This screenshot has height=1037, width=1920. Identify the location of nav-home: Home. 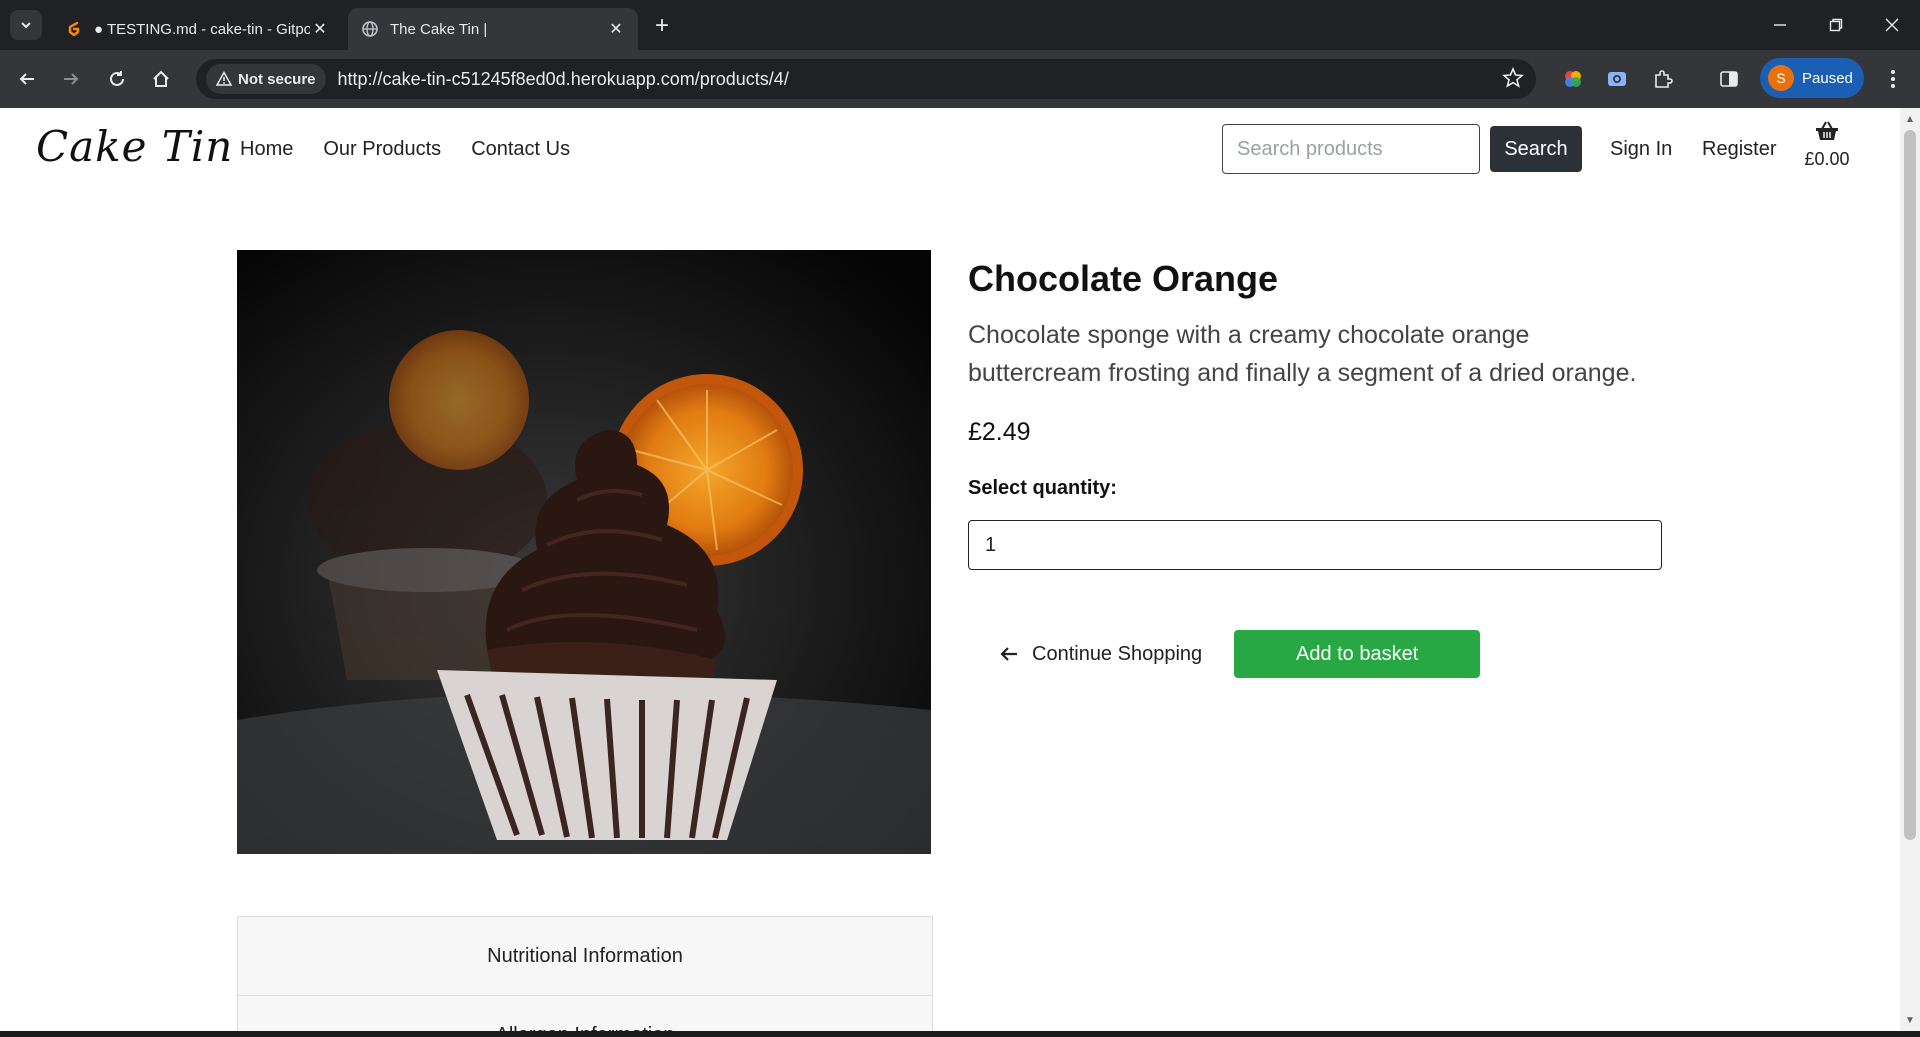
(266, 149).